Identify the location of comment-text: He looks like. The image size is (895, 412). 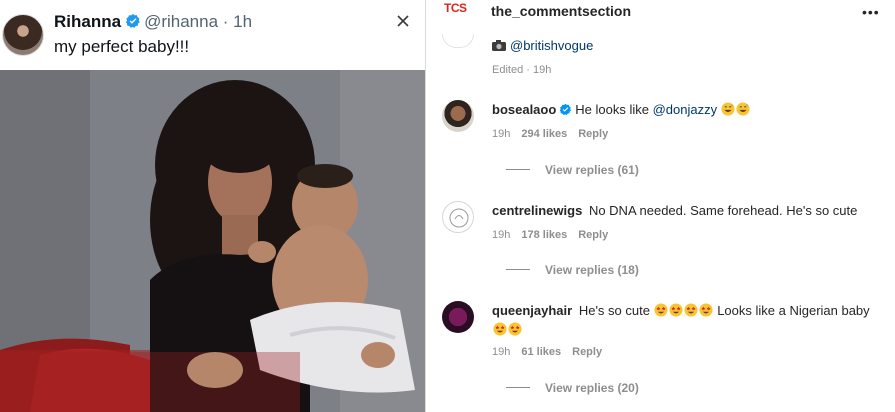
(614, 109).